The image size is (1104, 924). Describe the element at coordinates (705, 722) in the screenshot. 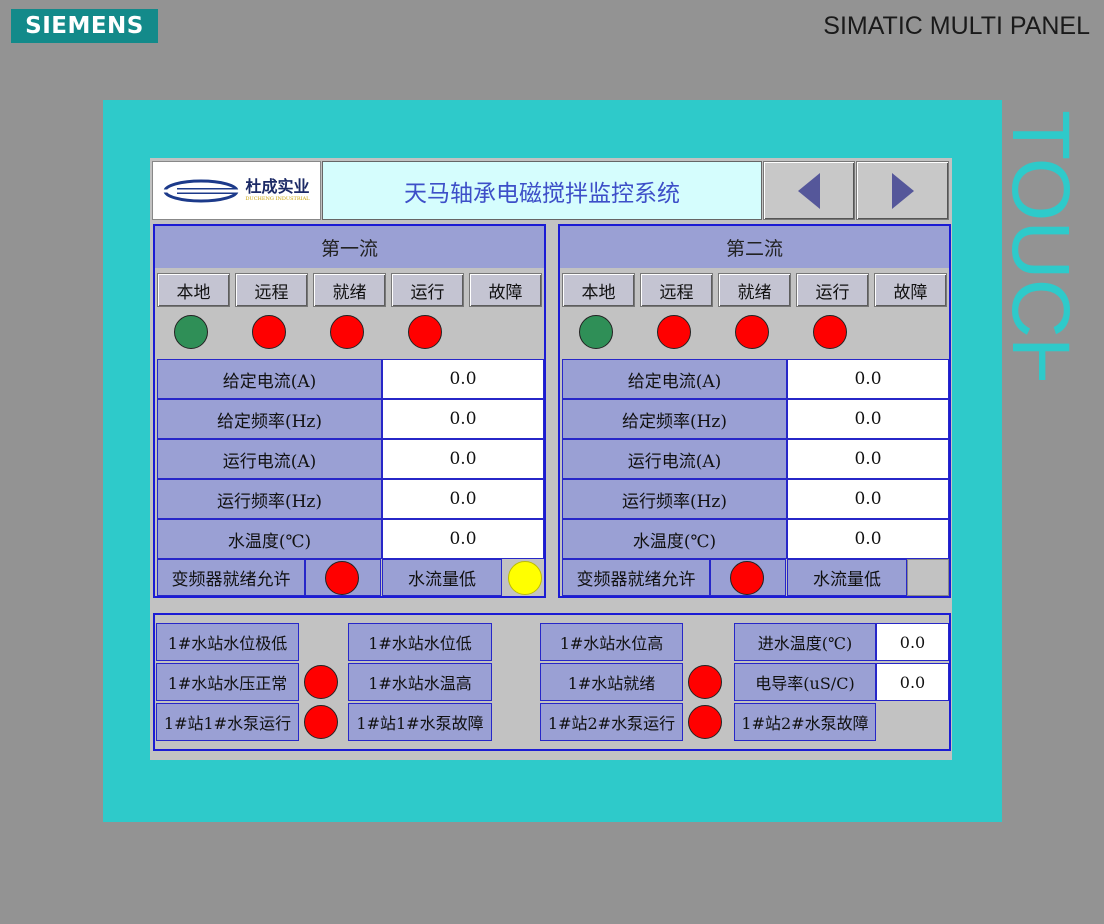

I see `pump2-run-lamp` at that location.